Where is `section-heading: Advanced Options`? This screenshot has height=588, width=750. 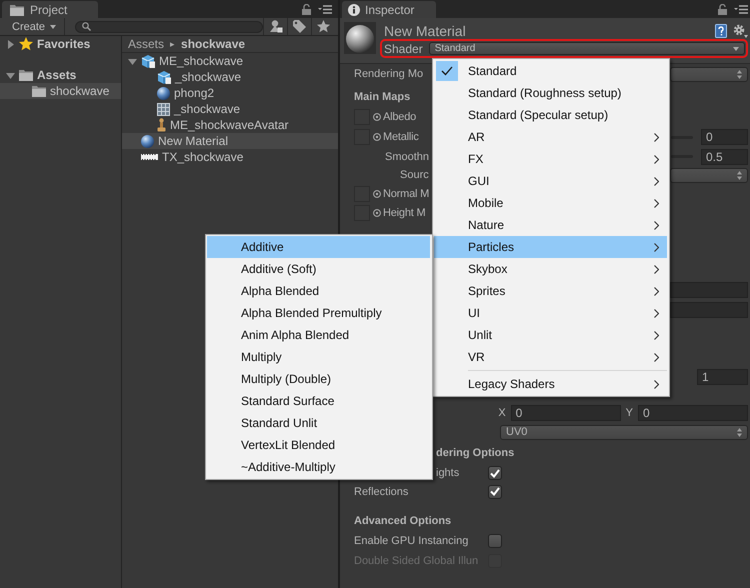
section-heading: Advanced Options is located at coordinates (403, 521).